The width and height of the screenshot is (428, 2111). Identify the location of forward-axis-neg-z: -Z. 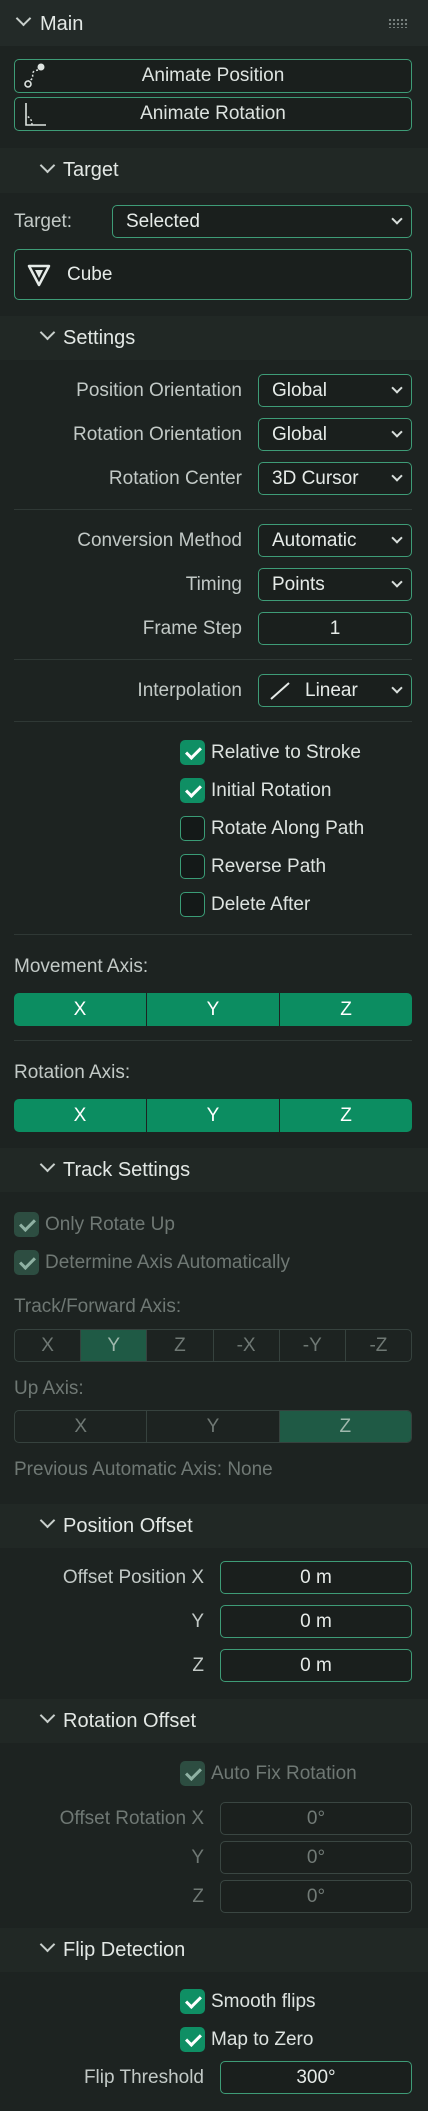
(378, 1345).